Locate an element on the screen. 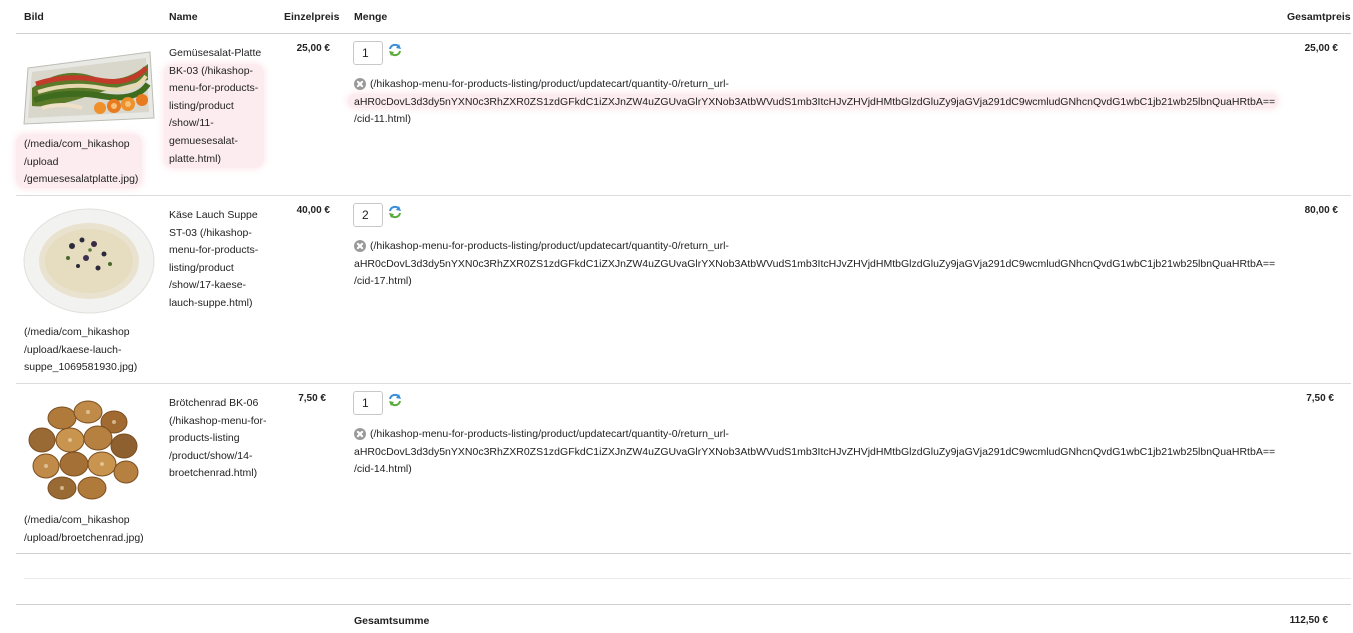  column-header-menge: Menge is located at coordinates (371, 17).